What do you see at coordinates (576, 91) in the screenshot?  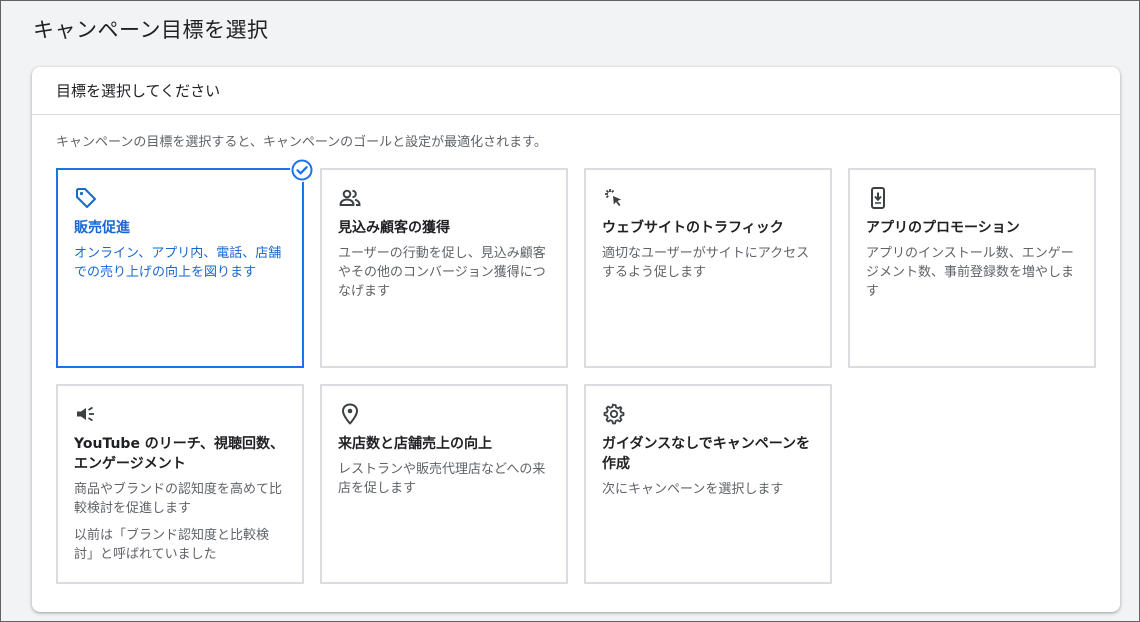 I see `panel-header: 目標を選択してください` at bounding box center [576, 91].